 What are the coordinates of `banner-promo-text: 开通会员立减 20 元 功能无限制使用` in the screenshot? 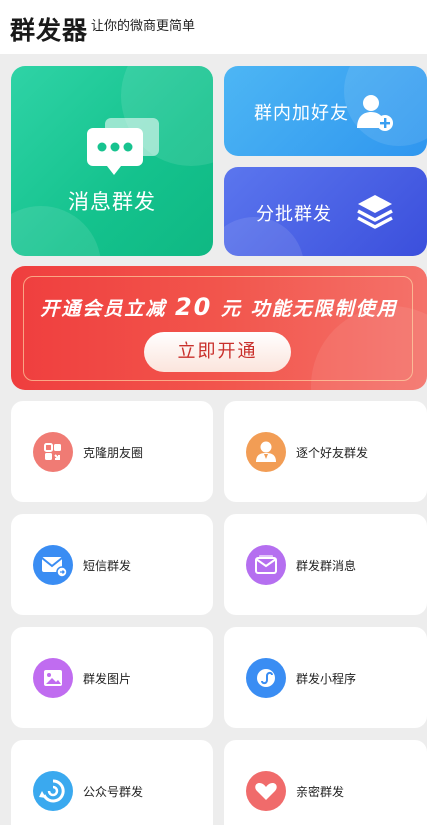 It's located at (219, 307).